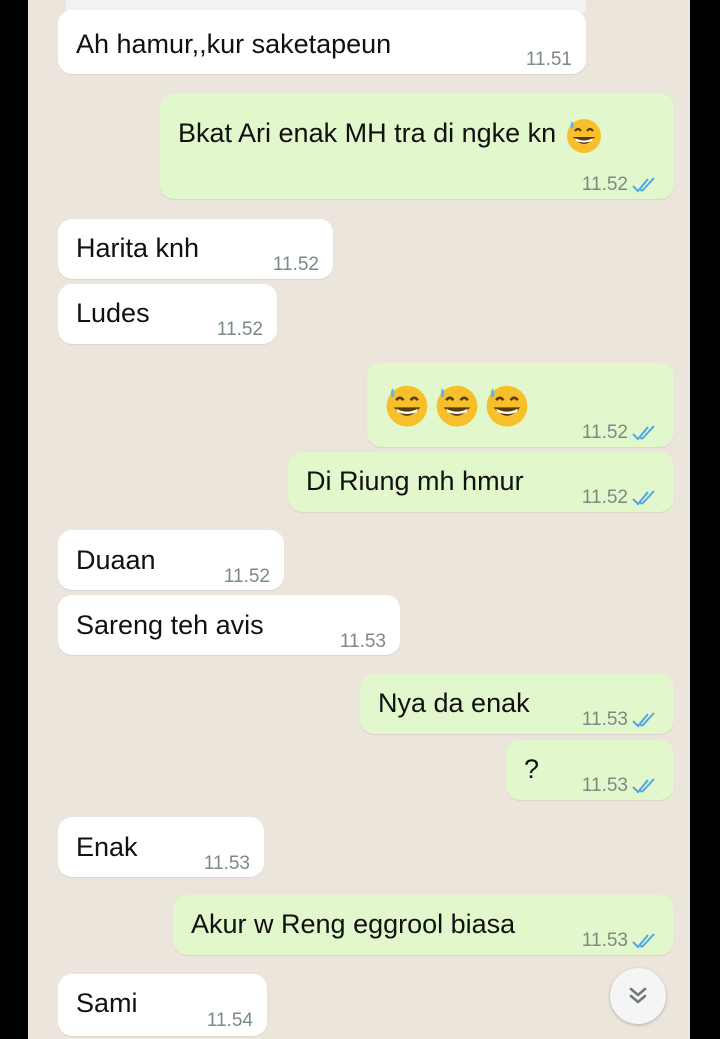  Describe the element at coordinates (107, 847) in the screenshot. I see `message-text: Enak` at that location.